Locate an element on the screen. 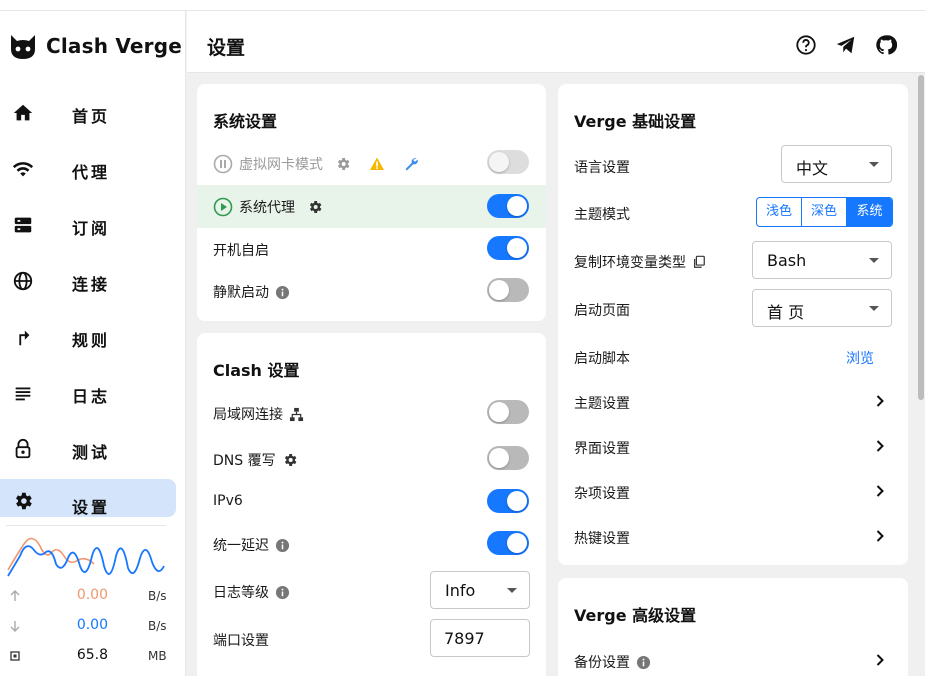  port-label: 端口设置 is located at coordinates (241, 641).